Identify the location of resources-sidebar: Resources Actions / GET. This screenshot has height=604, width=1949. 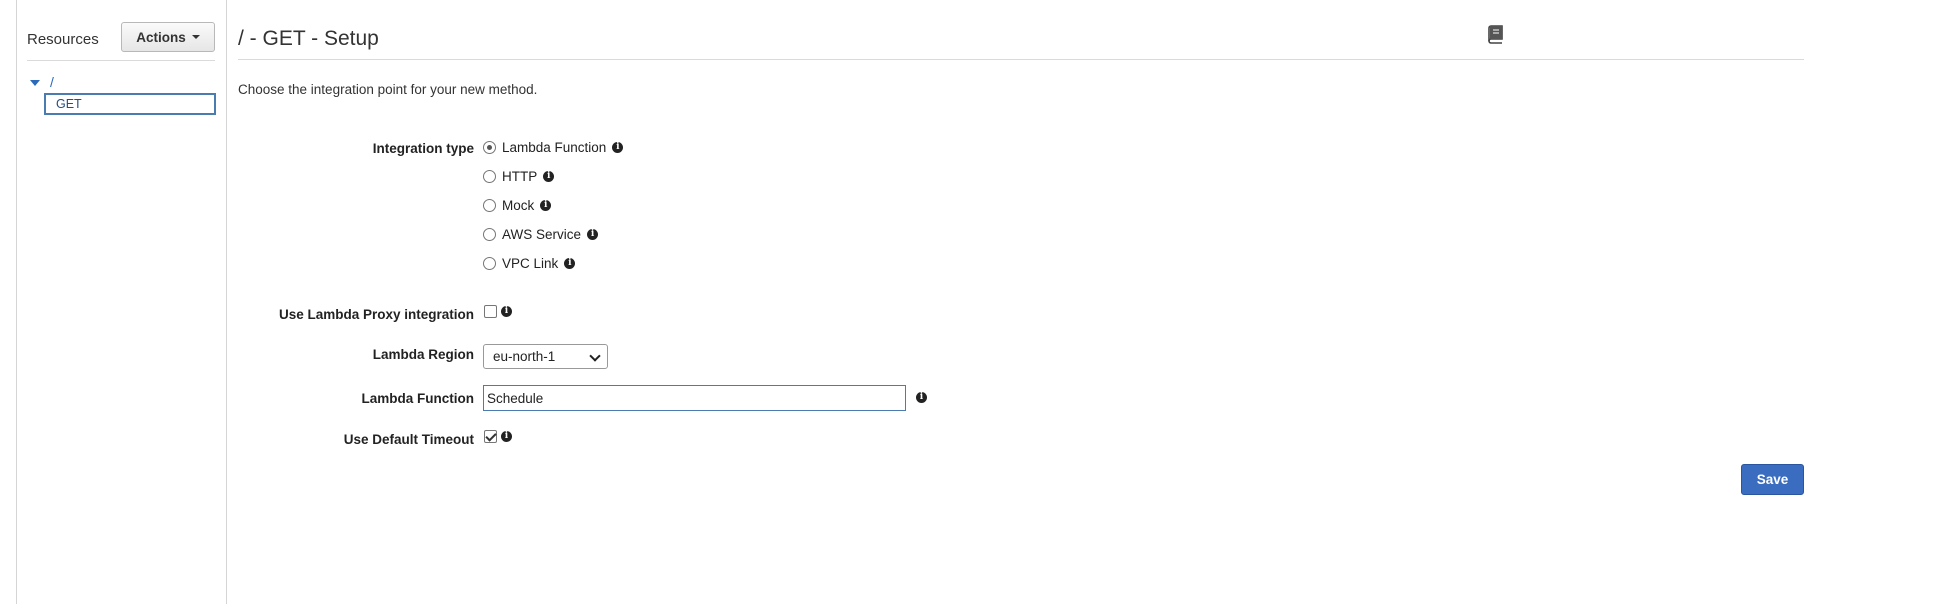
(122, 302).